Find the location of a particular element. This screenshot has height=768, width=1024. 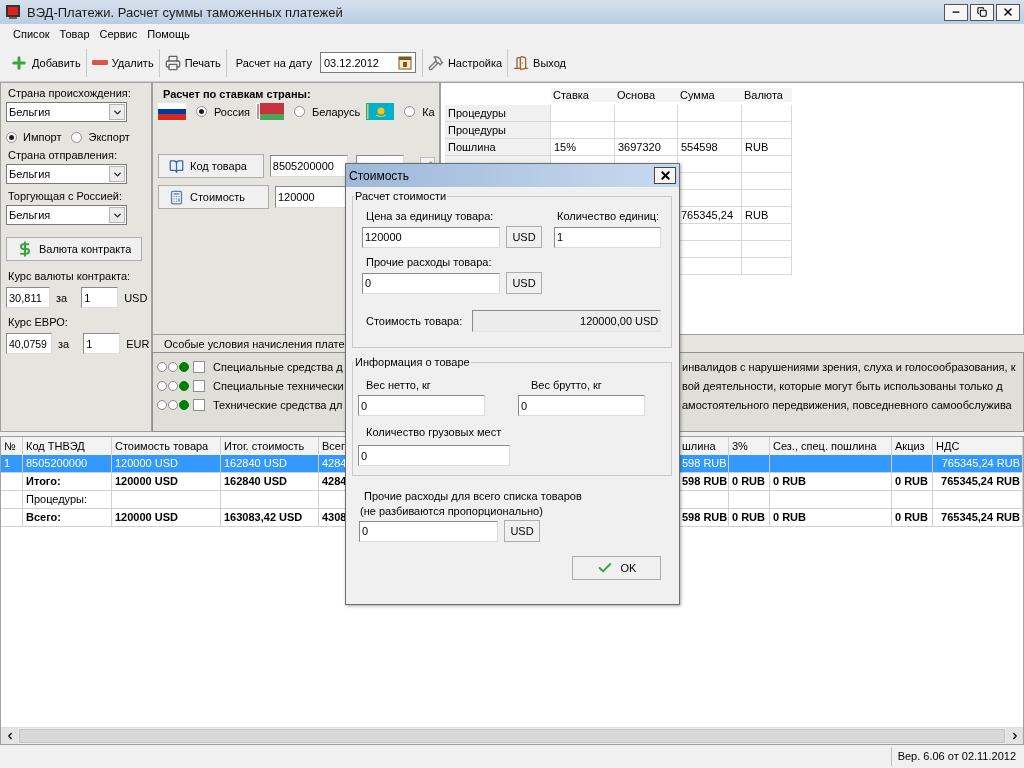

column-header: Итог. стоимость is located at coordinates (270, 447).